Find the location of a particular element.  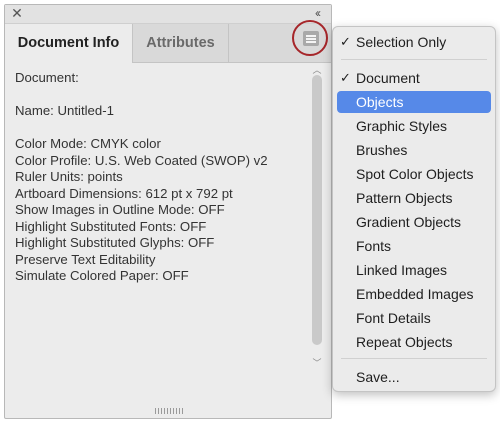

menu-item-spot-color-objects: Spot Color Objects is located at coordinates (414, 174).